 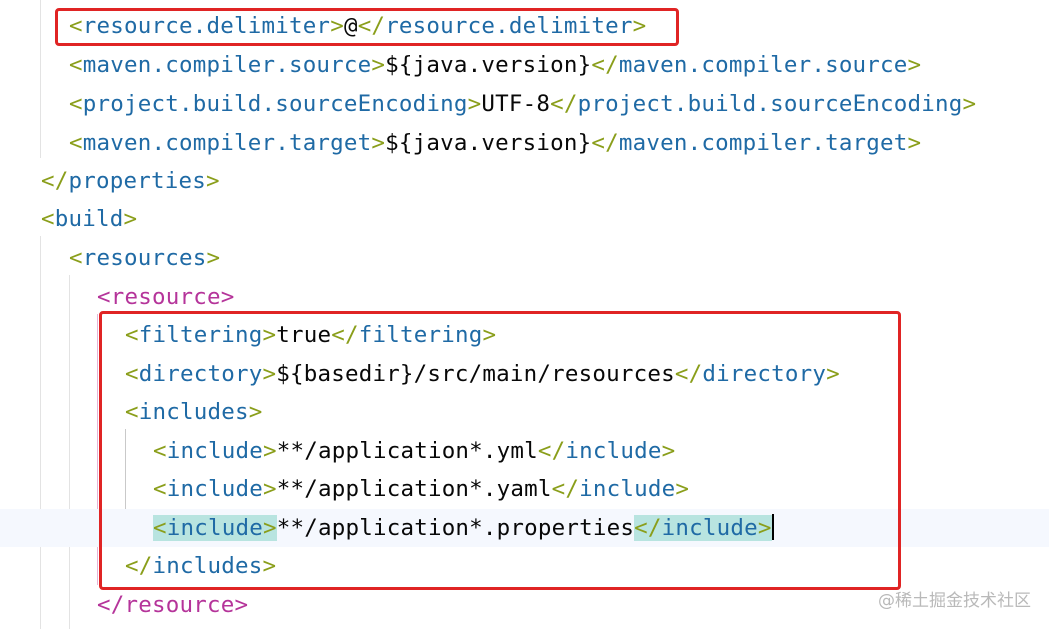 What do you see at coordinates (954, 601) in the screenshot?
I see `watermark: @稀土掘金技术社区` at bounding box center [954, 601].